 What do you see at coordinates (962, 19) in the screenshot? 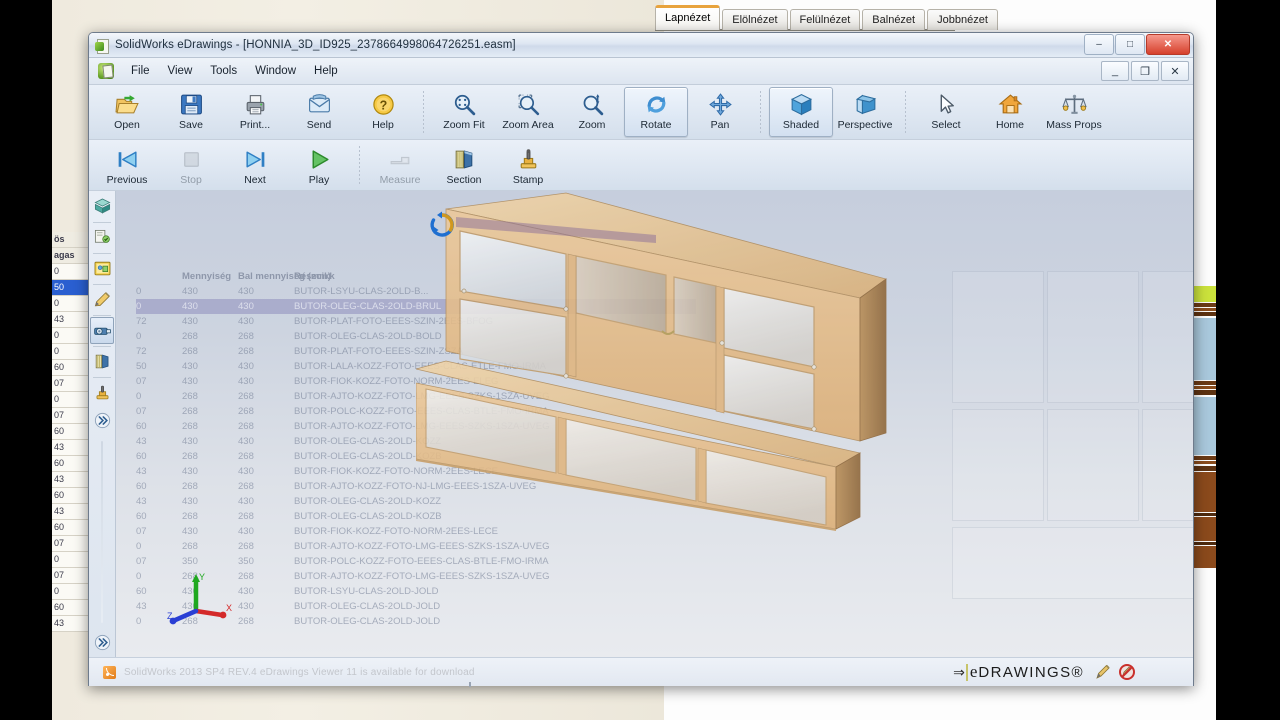
I see `view-tab-jobbnézet: Jobbnézet` at bounding box center [962, 19].